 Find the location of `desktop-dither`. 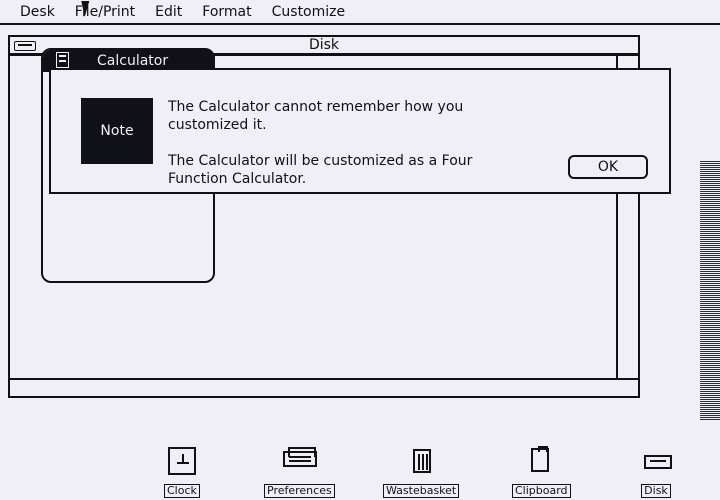

desktop-dither is located at coordinates (710, 290).